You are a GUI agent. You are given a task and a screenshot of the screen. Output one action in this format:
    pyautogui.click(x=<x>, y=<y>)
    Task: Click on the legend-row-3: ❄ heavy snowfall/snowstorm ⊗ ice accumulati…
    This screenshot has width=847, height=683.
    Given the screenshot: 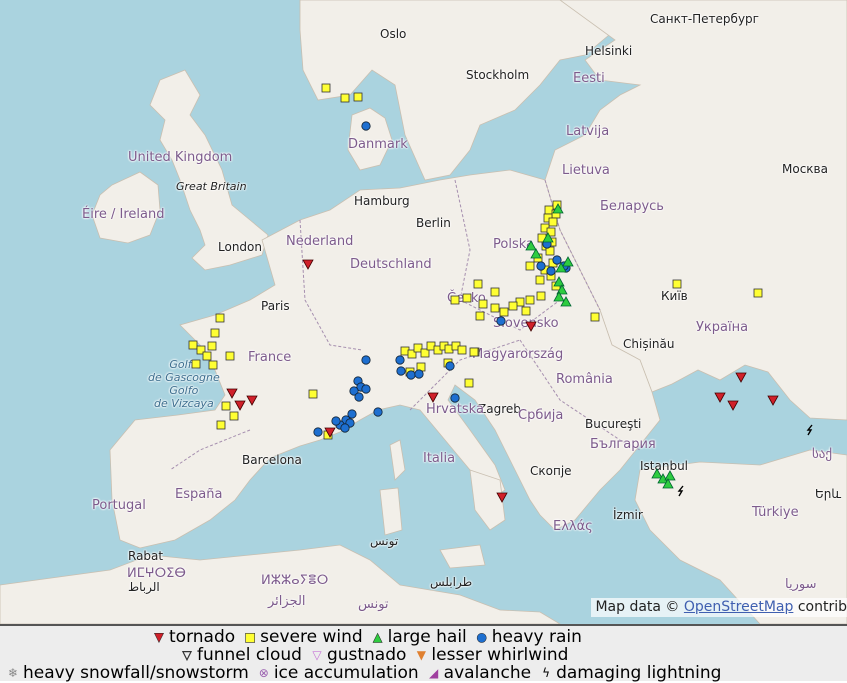 What is the action you would take?
    pyautogui.click(x=367, y=673)
    